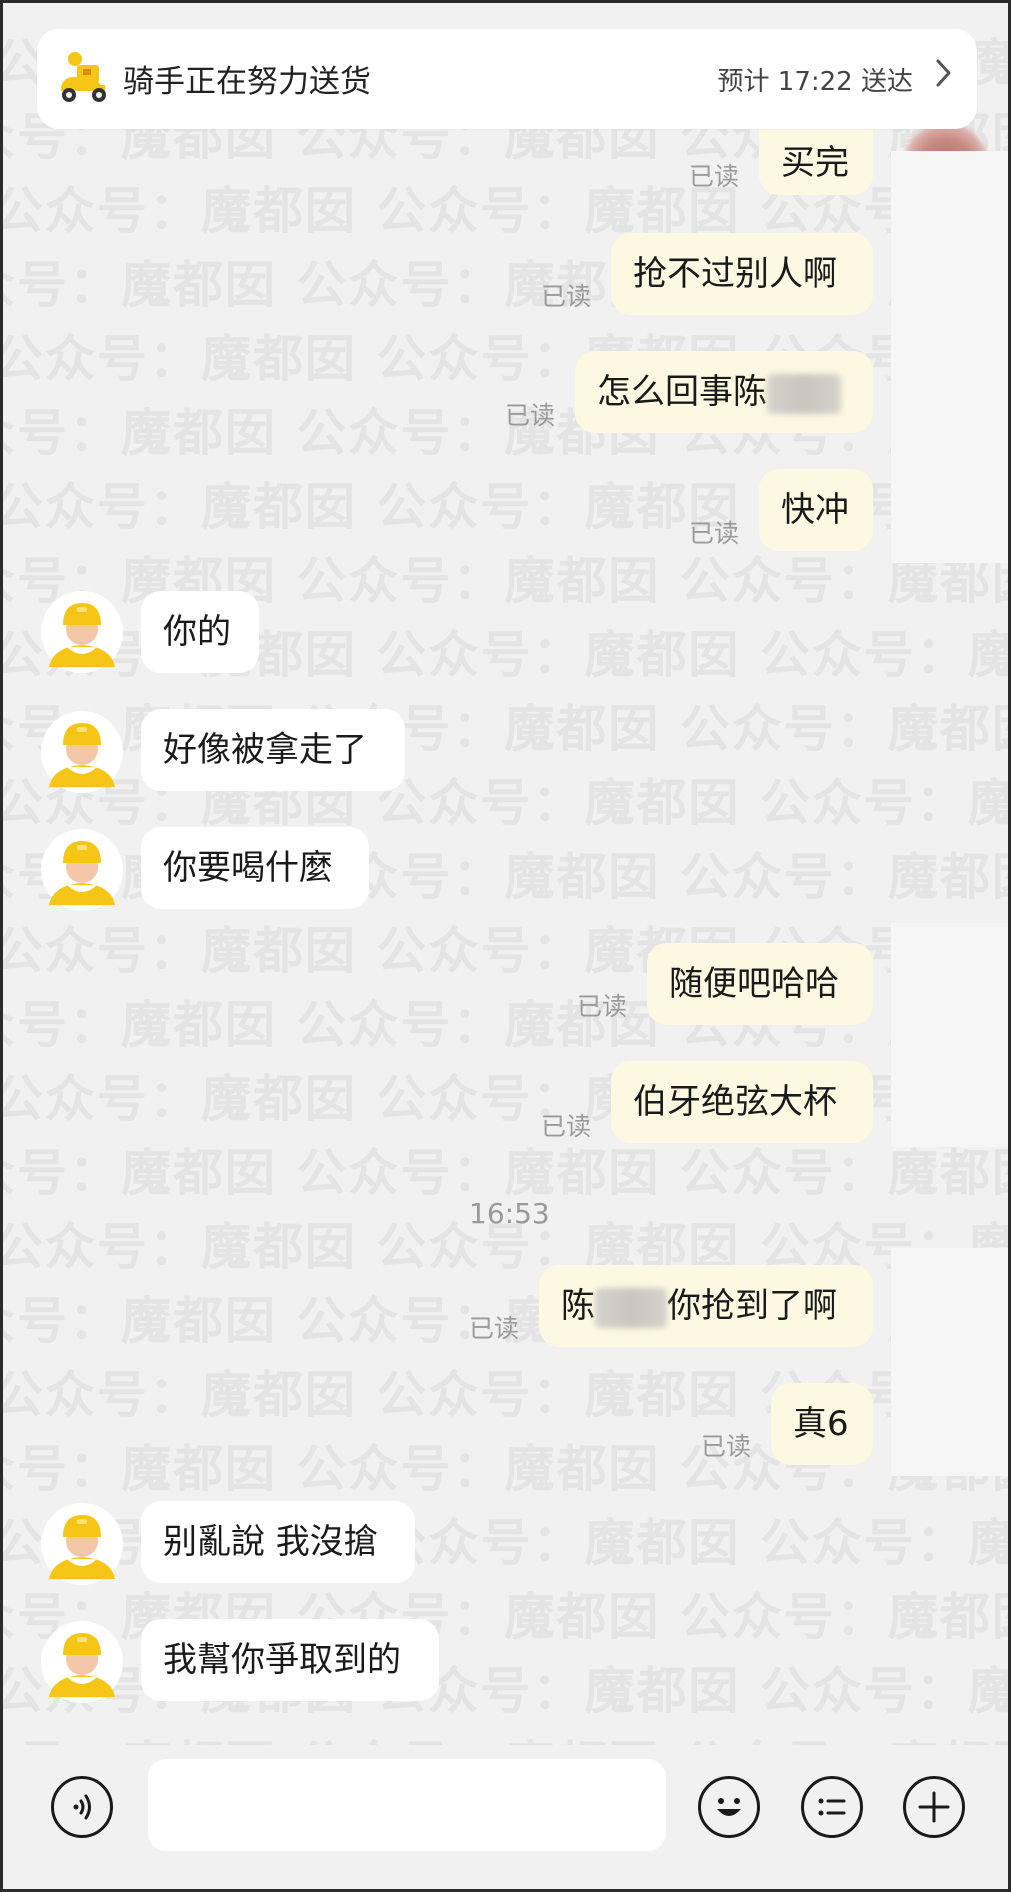 This screenshot has width=1011, height=1892. Describe the element at coordinates (816, 510) in the screenshot. I see `outgoing-message: 快冲` at that location.